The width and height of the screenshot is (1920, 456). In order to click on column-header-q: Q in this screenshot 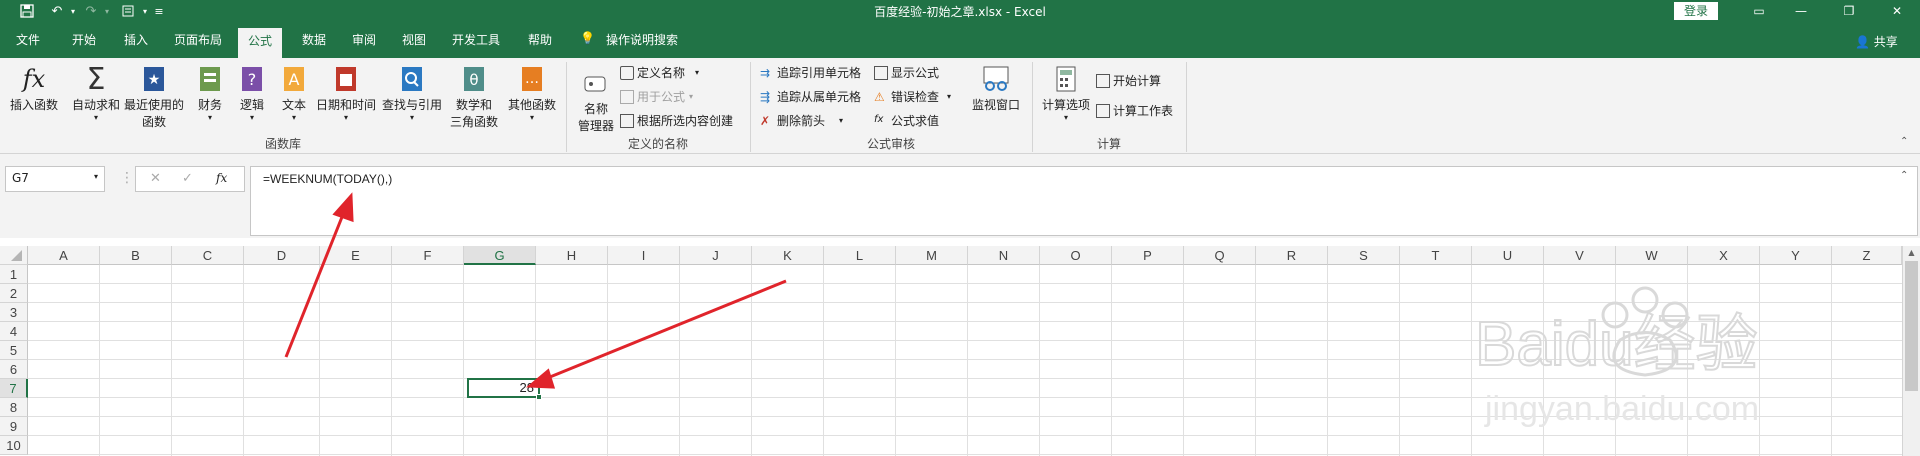, I will do `click(1220, 255)`.